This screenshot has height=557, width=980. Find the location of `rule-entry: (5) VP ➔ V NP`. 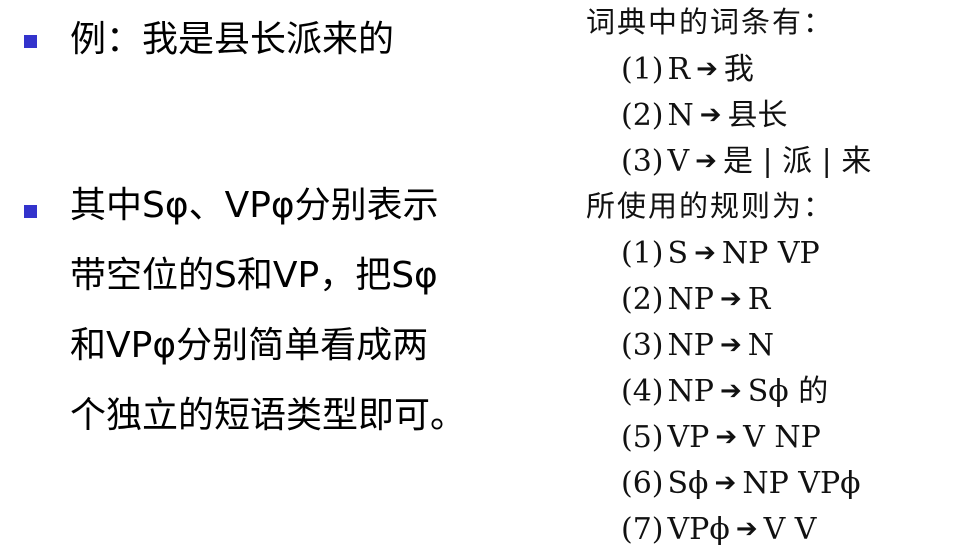

rule-entry: (5) VP ➔ V NP is located at coordinates (721, 438).